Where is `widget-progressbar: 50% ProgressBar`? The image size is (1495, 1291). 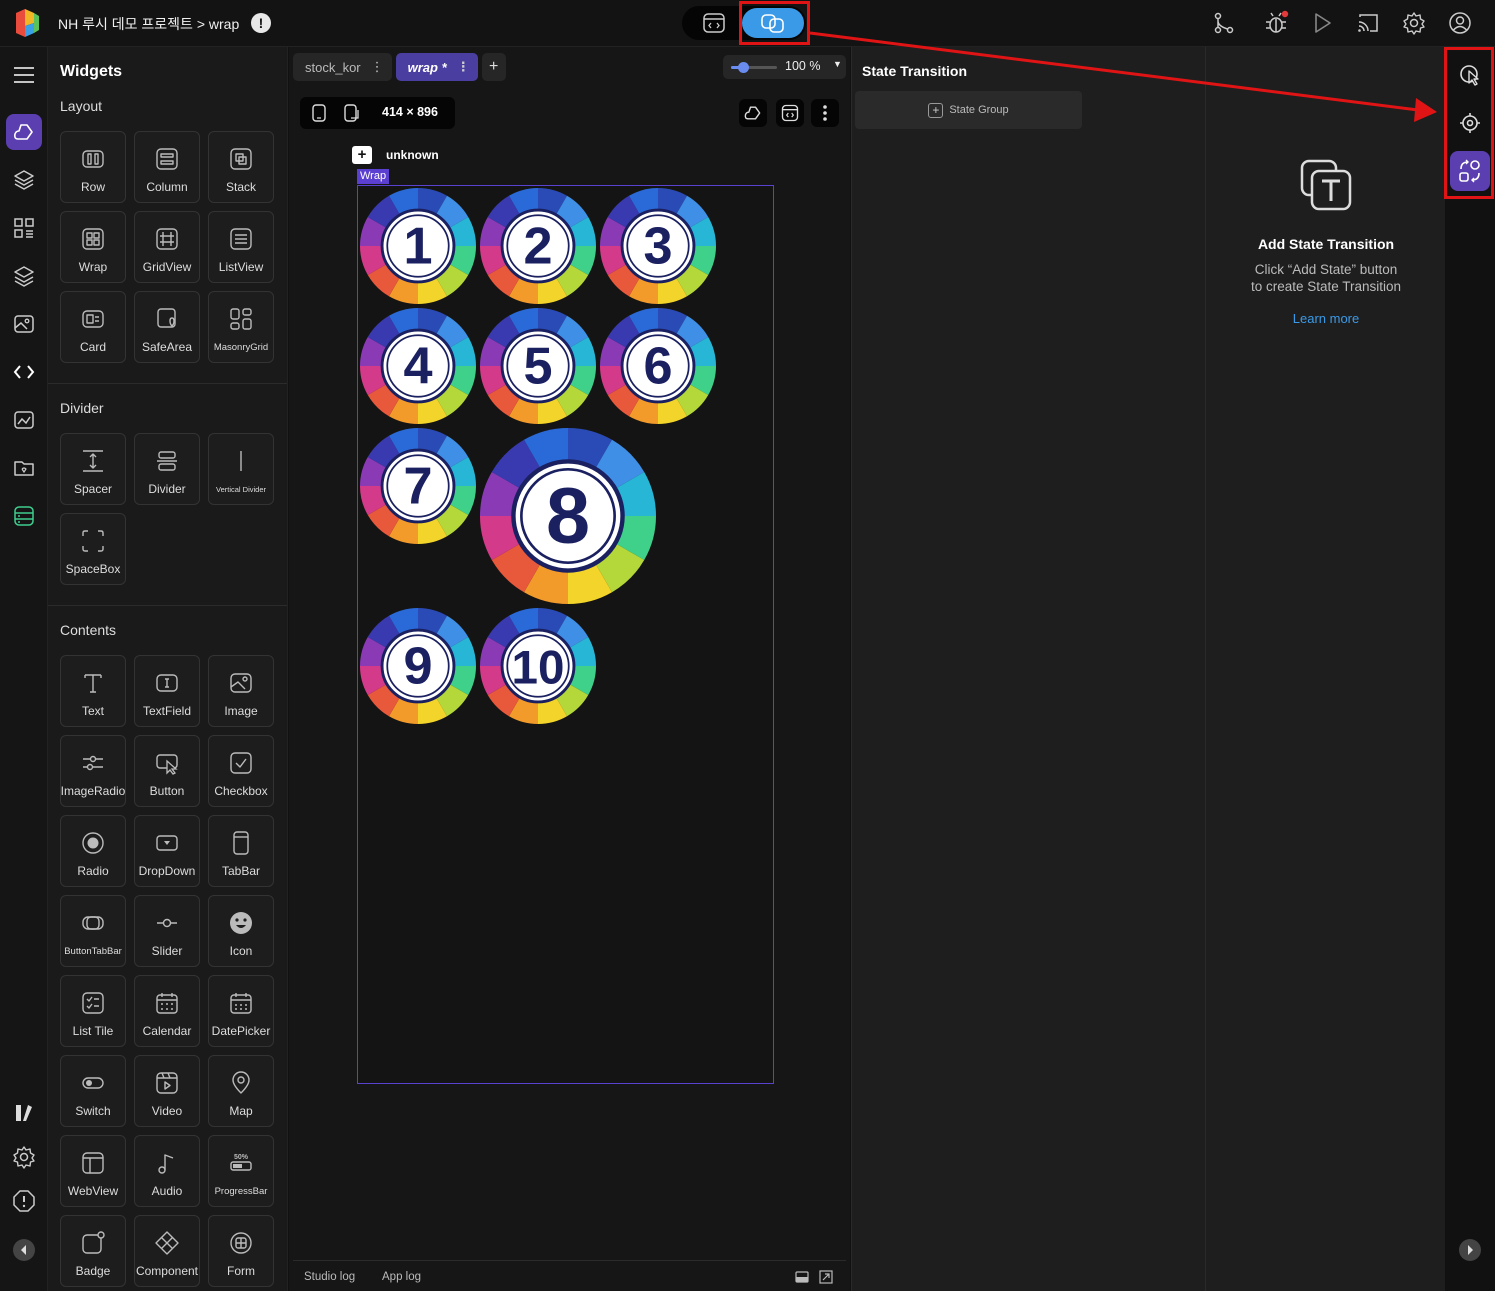 widget-progressbar: 50% ProgressBar is located at coordinates (241, 1171).